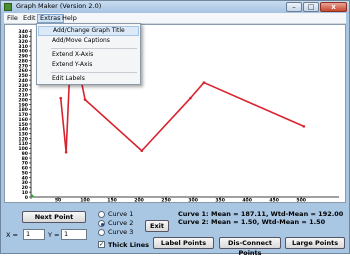  I want to click on menu-item-extend-y-axis: Extend Y-Axis, so click(88, 65).